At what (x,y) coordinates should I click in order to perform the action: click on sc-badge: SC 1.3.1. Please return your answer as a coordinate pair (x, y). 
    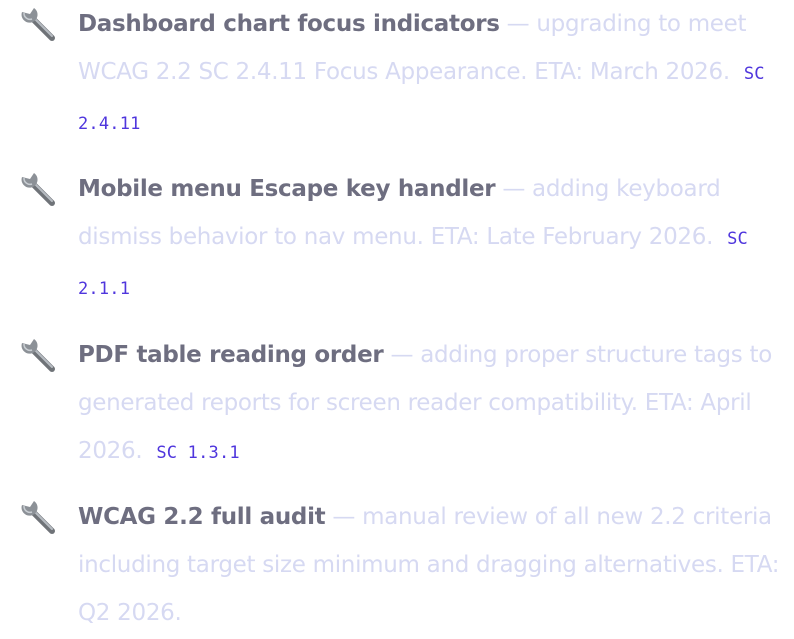
    Looking at the image, I should click on (198, 453).